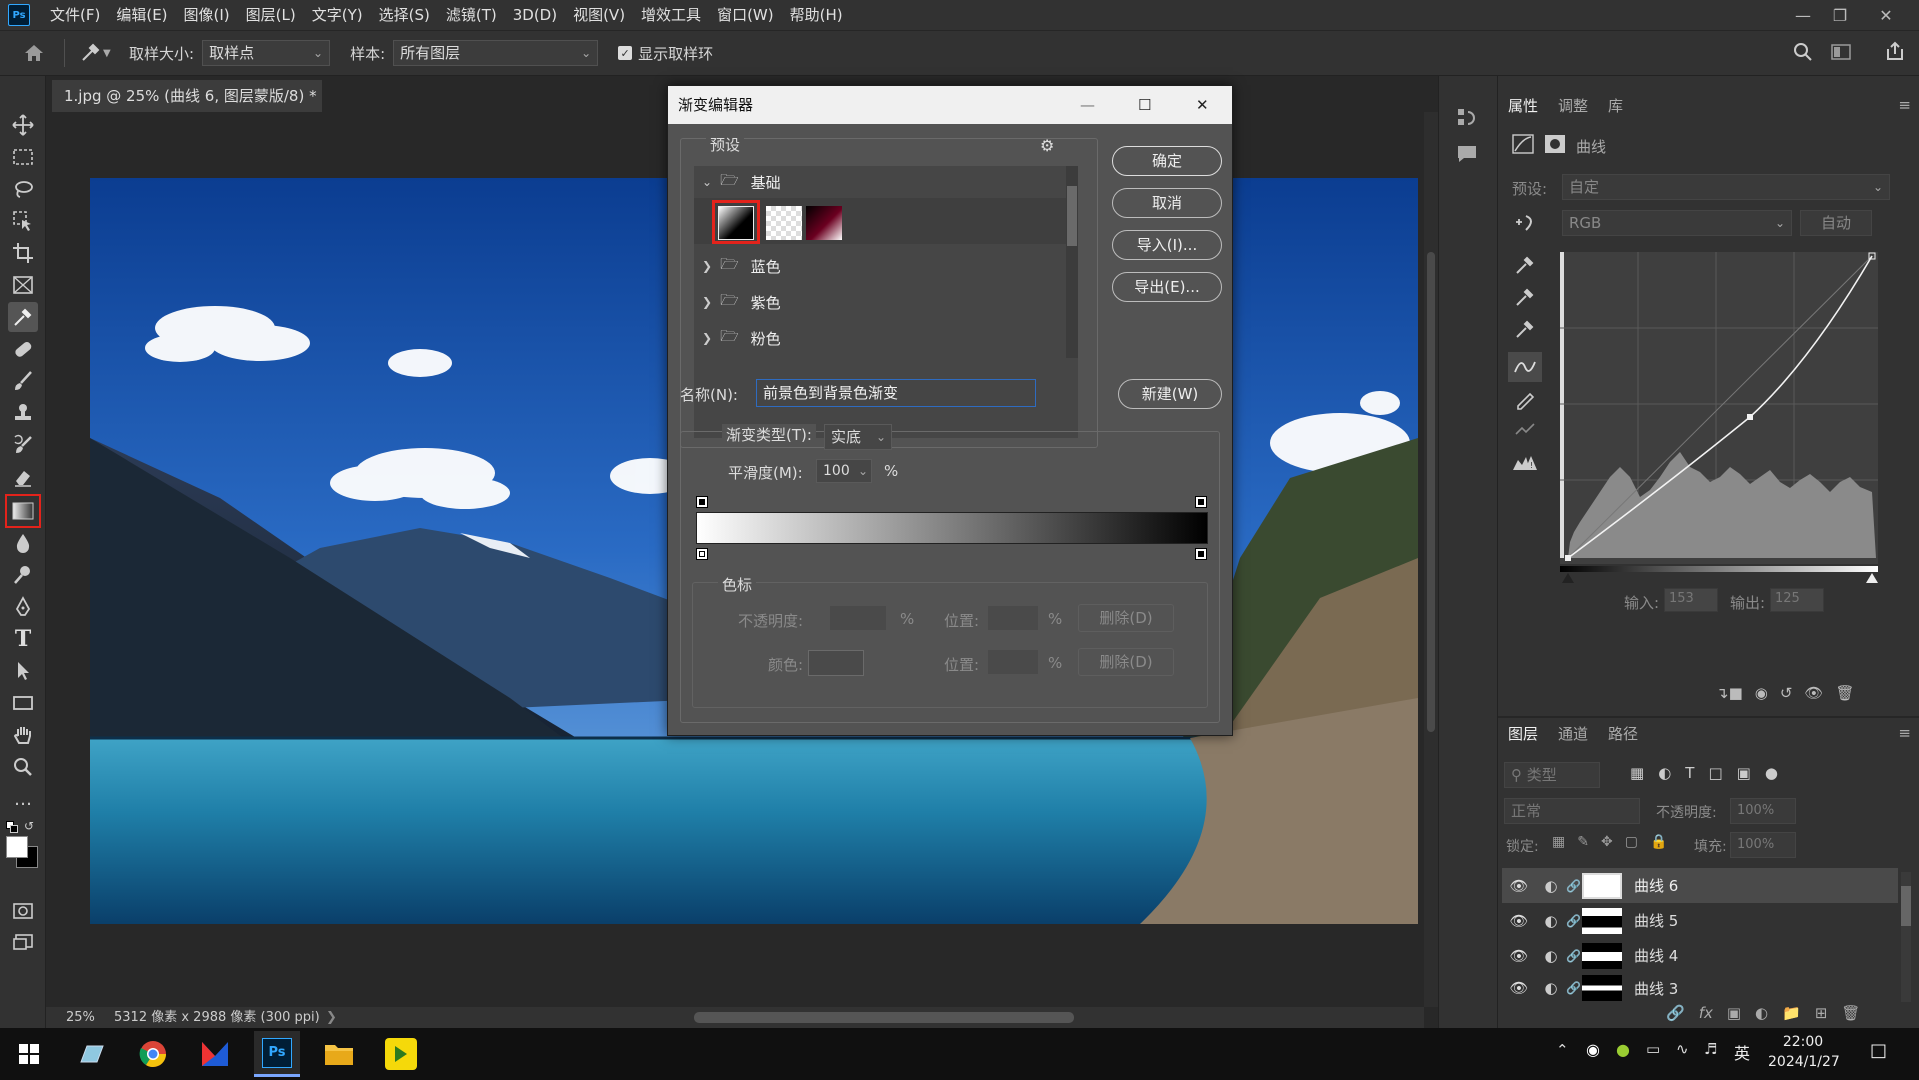 Image resolution: width=1919 pixels, height=1080 pixels. Describe the element at coordinates (271, 15) in the screenshot. I see `menu-layer: 图层(L)` at that location.